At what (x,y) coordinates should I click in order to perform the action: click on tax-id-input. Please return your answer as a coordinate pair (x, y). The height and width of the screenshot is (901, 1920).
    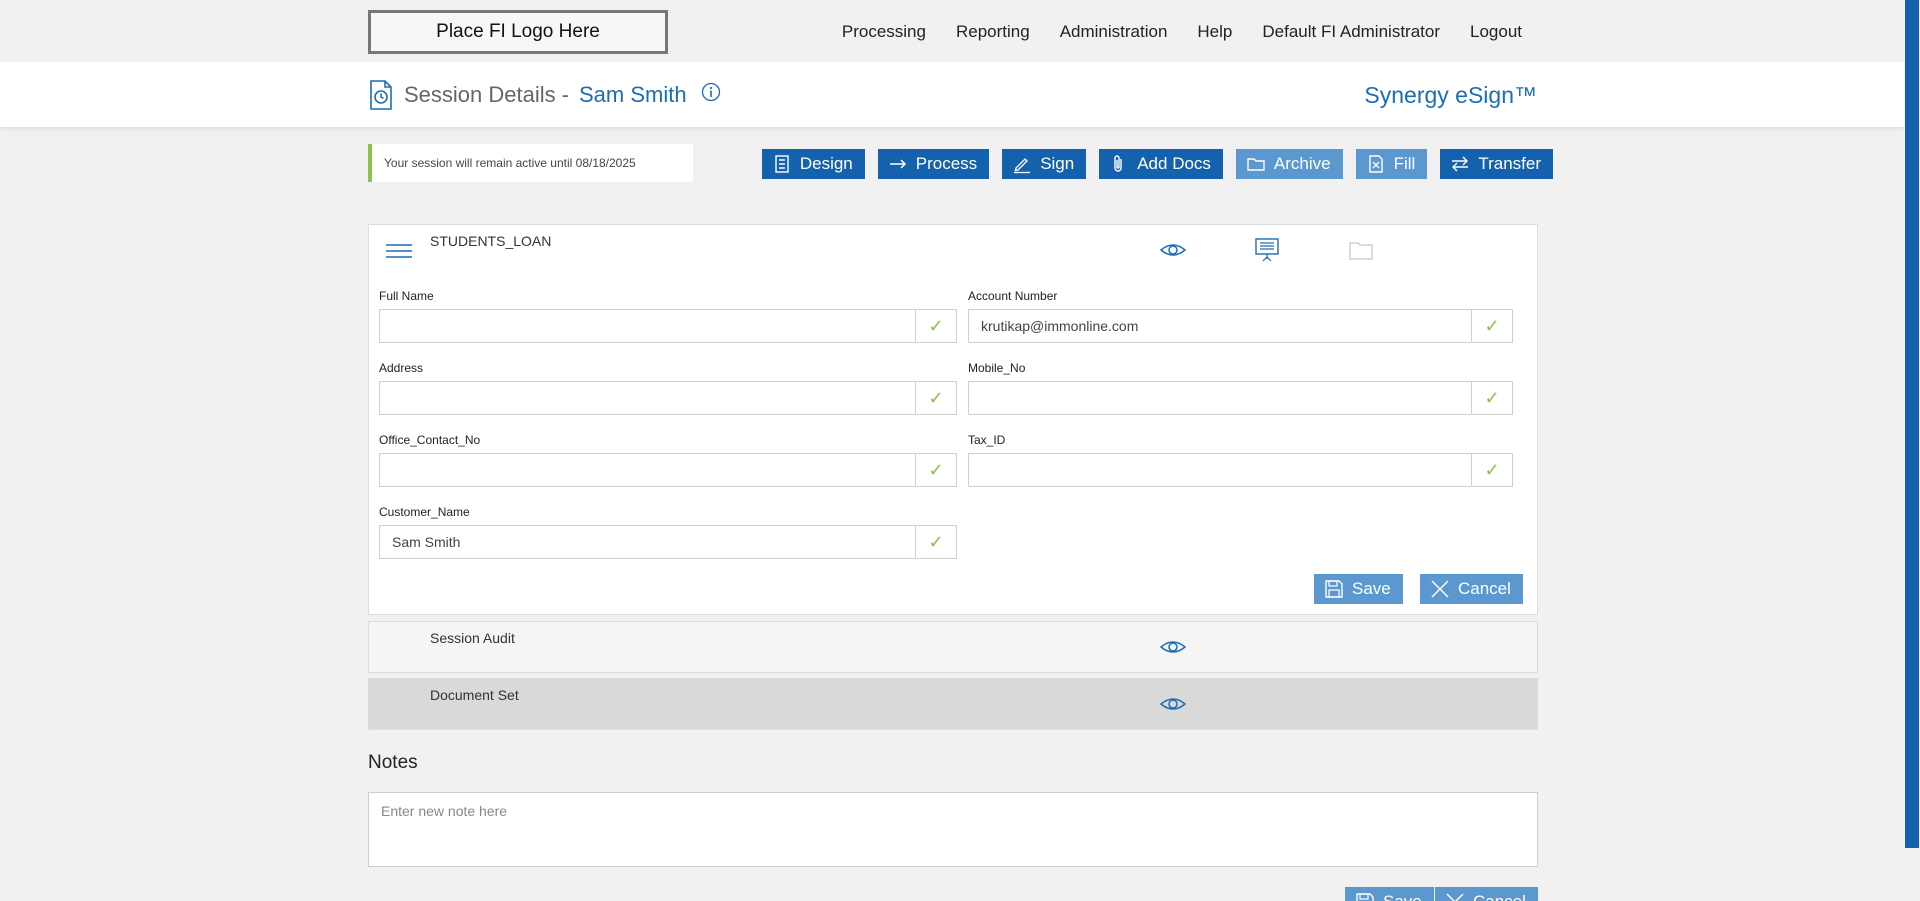
    Looking at the image, I should click on (1220, 470).